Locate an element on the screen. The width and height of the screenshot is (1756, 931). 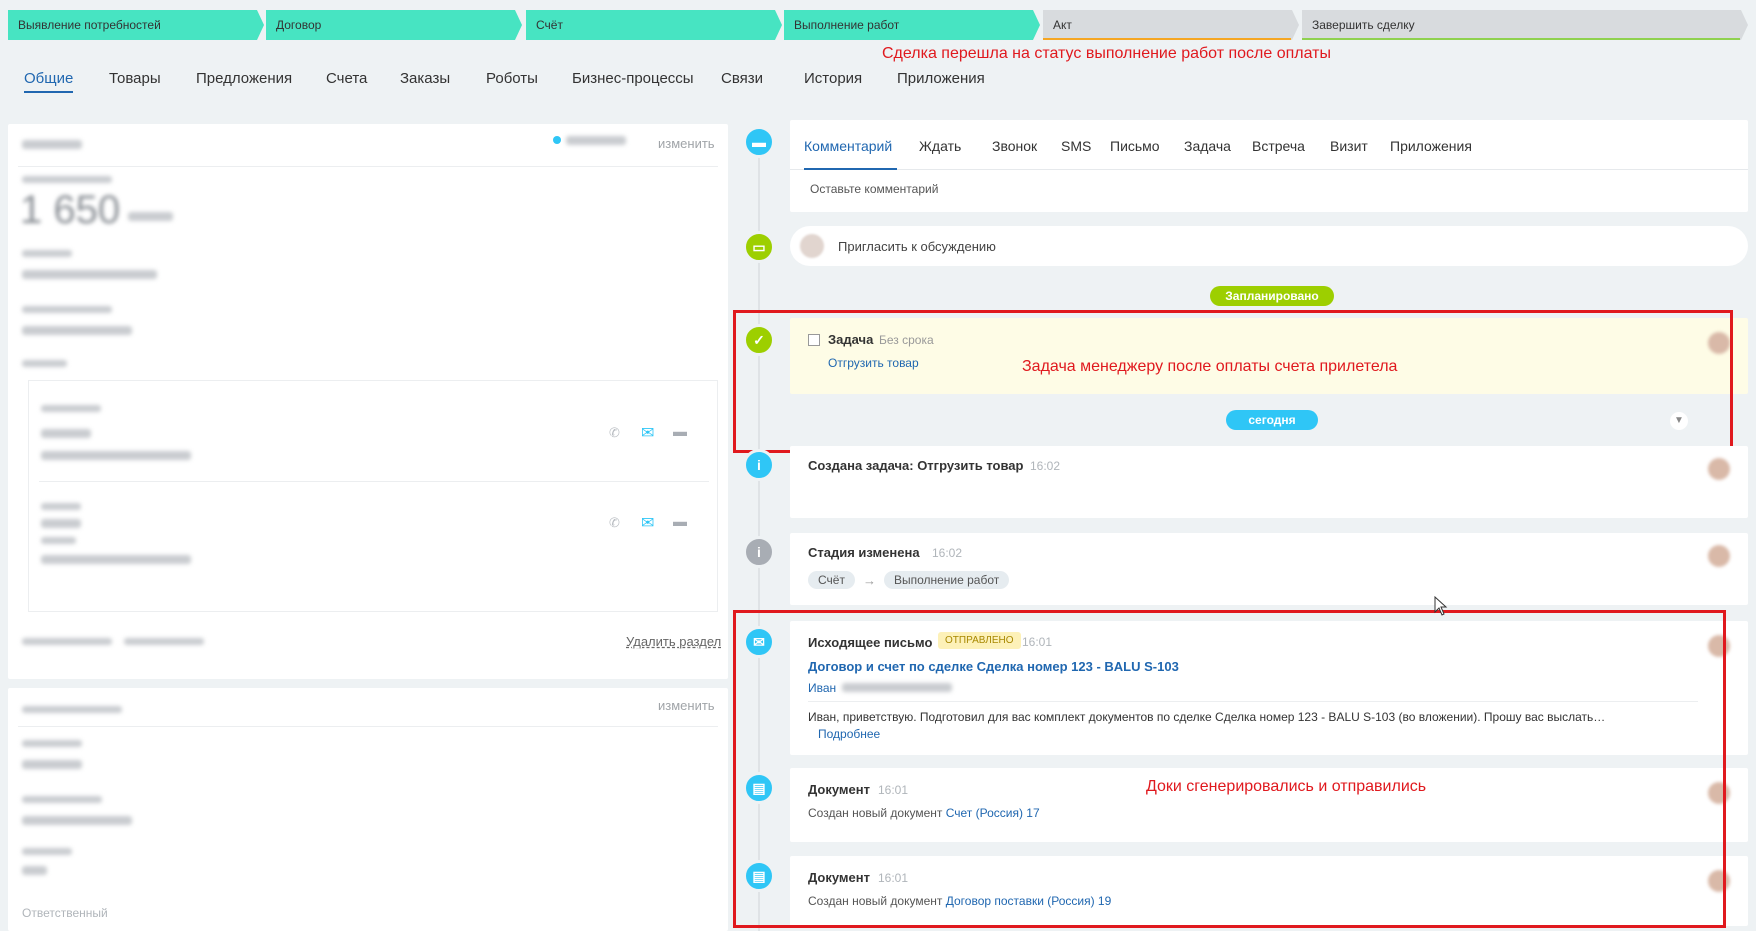
tab-links: Связи is located at coordinates (742, 78).